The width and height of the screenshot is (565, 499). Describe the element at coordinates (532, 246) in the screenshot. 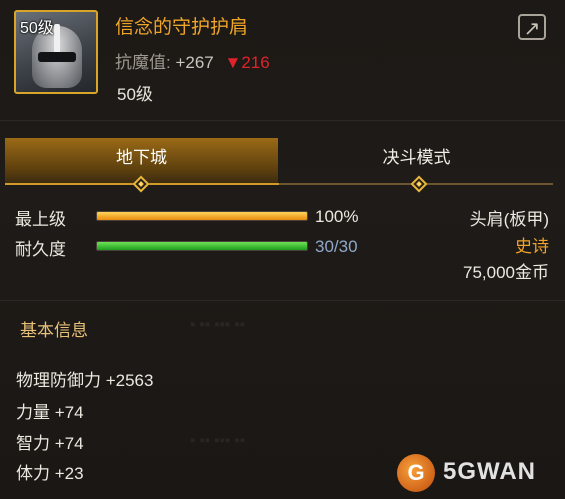

I see `rarity-label: 史诗` at that location.